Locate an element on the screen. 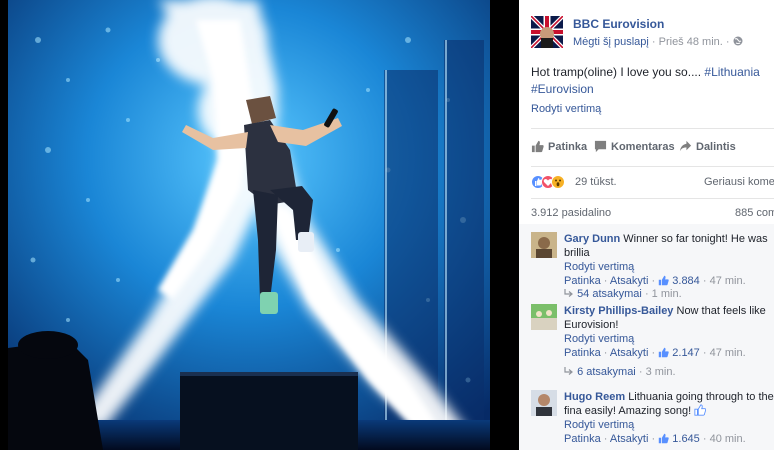  replies-time: 1 min. is located at coordinates (666, 294).